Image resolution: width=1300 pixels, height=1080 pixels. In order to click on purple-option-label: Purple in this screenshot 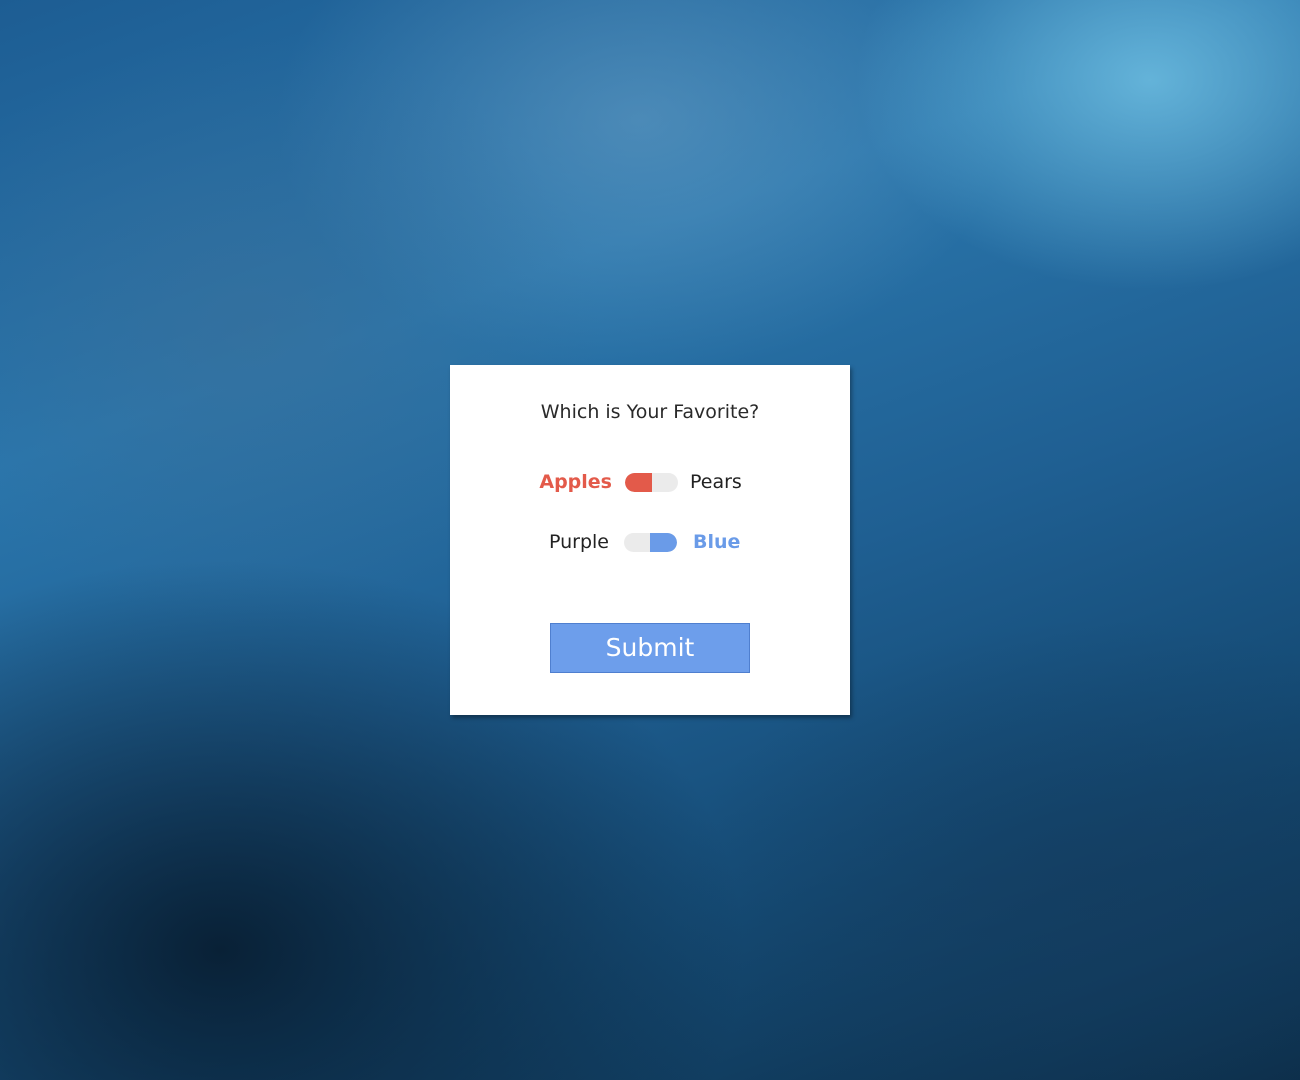, I will do `click(579, 542)`.